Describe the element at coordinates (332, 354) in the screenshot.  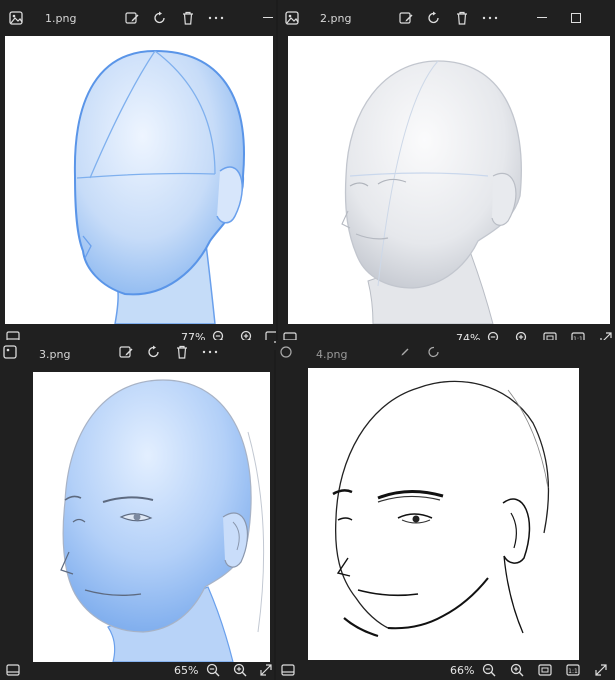
I see `file-name: 4.png` at that location.